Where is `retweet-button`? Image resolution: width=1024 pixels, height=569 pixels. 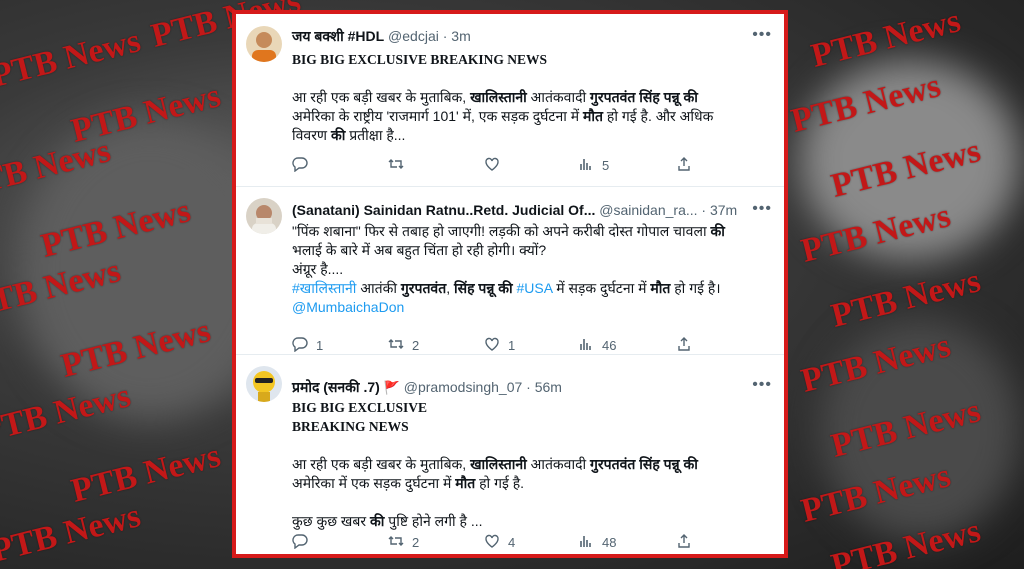 retweet-button is located at coordinates (400, 165).